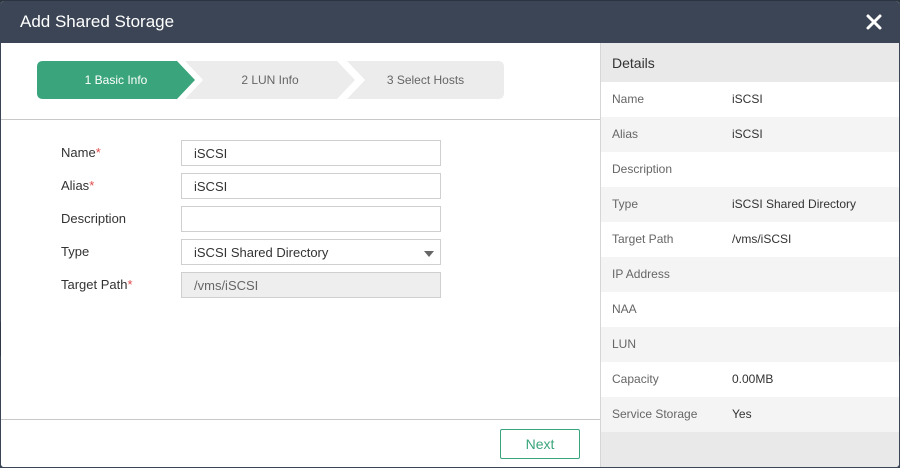 The width and height of the screenshot is (900, 468). Describe the element at coordinates (97, 284) in the screenshot. I see `target-path-label: Target Path*` at that location.